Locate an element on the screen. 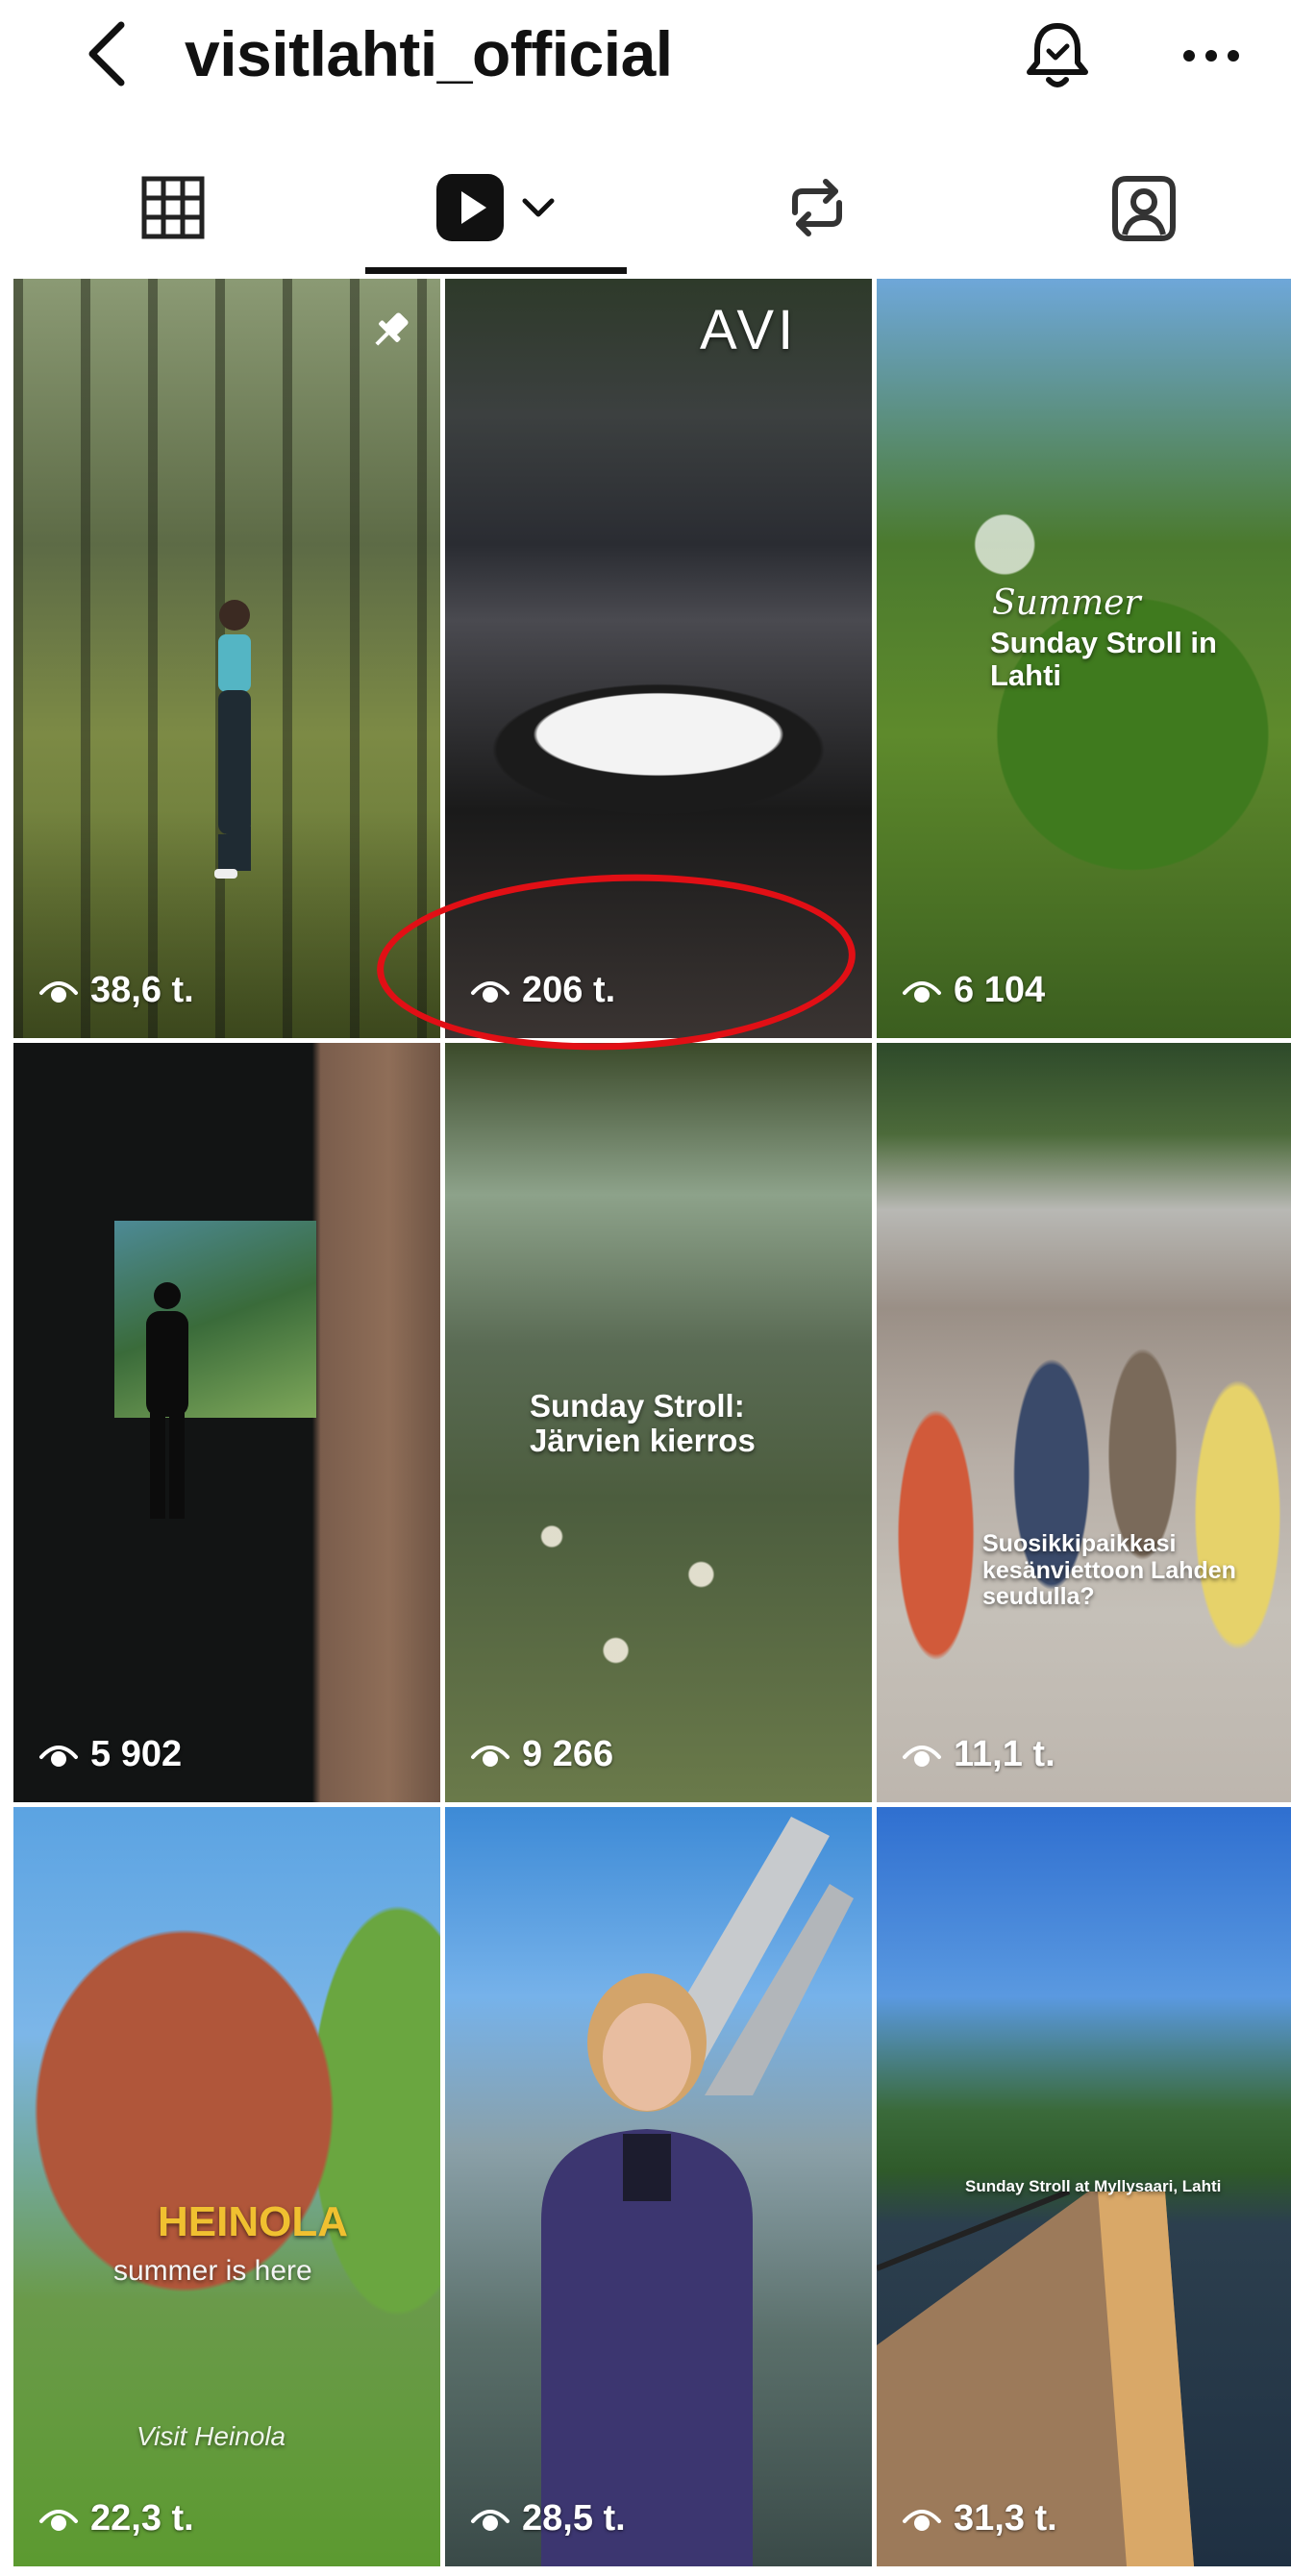  reel-thumbnail: Summer Sunday Stroll in Lahti 6 104 is located at coordinates (1084, 659).